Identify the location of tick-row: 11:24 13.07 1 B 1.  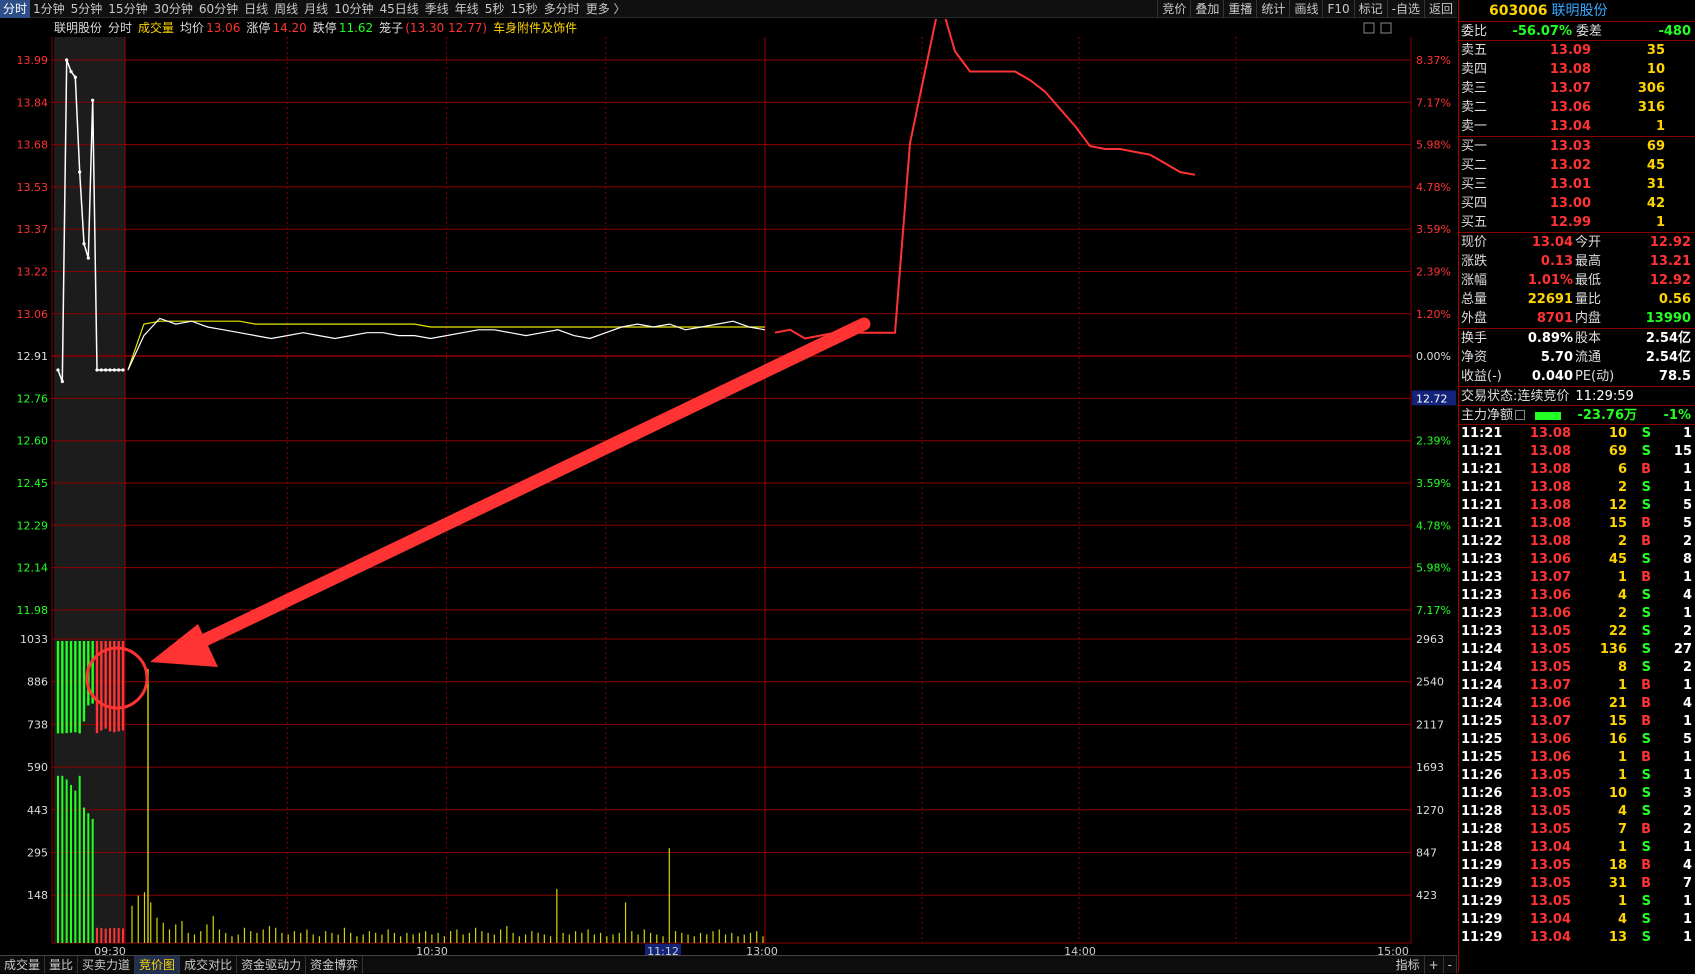
(1577, 686).